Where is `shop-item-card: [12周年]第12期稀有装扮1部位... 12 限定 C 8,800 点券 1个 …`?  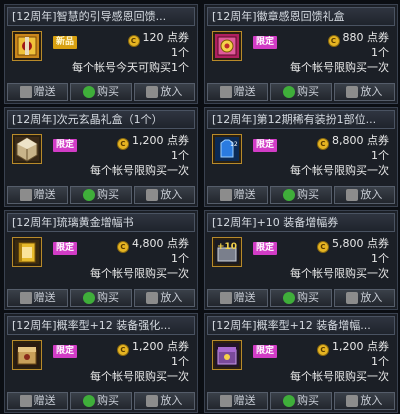
shop-item-card: [12周年]第12期稀有装扮1部位... 12 限定 C 8,800 点券 1个 … is located at coordinates (301, 157).